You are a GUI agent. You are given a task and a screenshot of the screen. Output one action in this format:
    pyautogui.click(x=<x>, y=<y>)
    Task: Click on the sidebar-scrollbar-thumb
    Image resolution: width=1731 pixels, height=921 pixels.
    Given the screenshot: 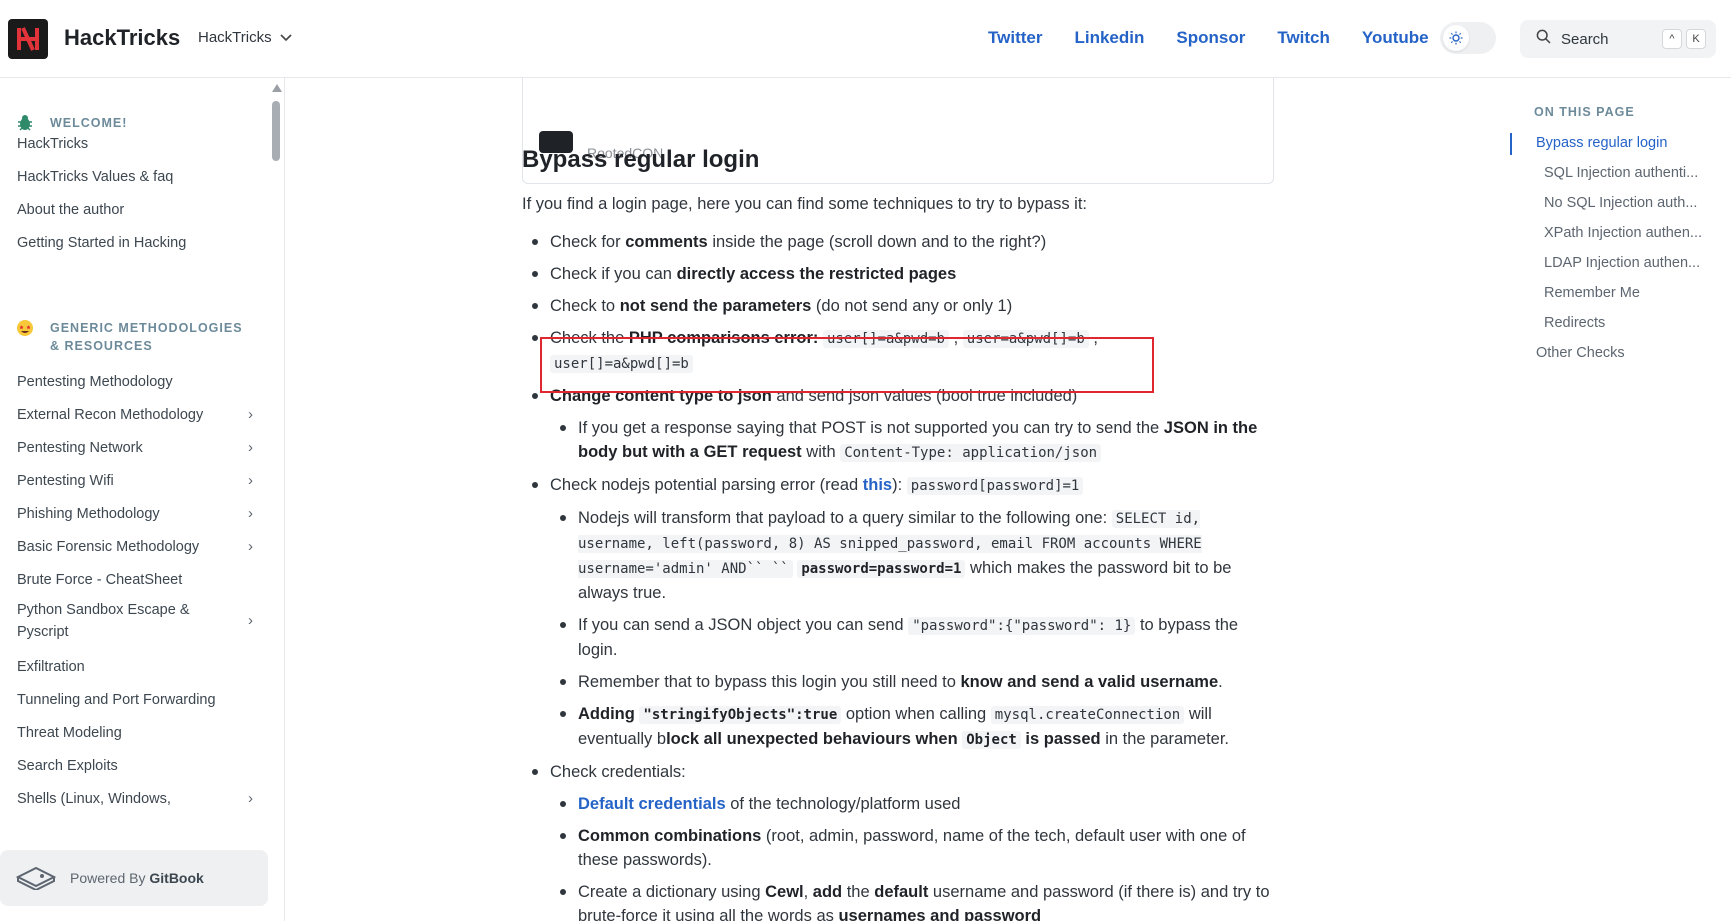 What is the action you would take?
    pyautogui.click(x=276, y=131)
    